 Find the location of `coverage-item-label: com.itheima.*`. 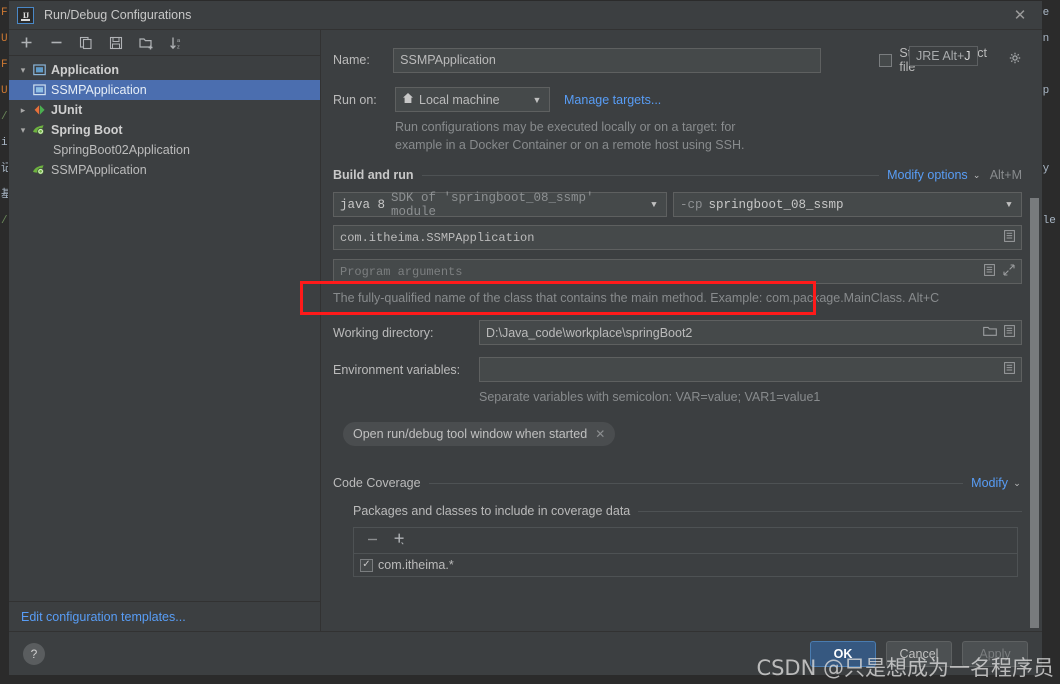

coverage-item-label: com.itheima.* is located at coordinates (416, 565).